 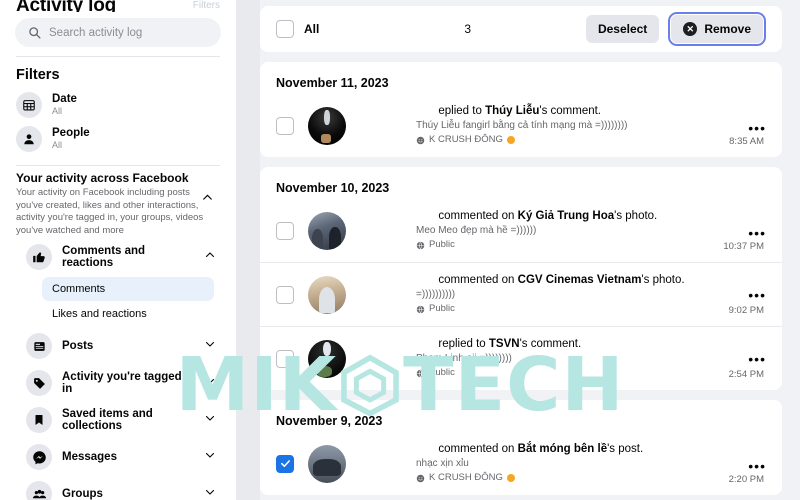 I want to click on filter-date-label: Date, so click(x=64, y=99).